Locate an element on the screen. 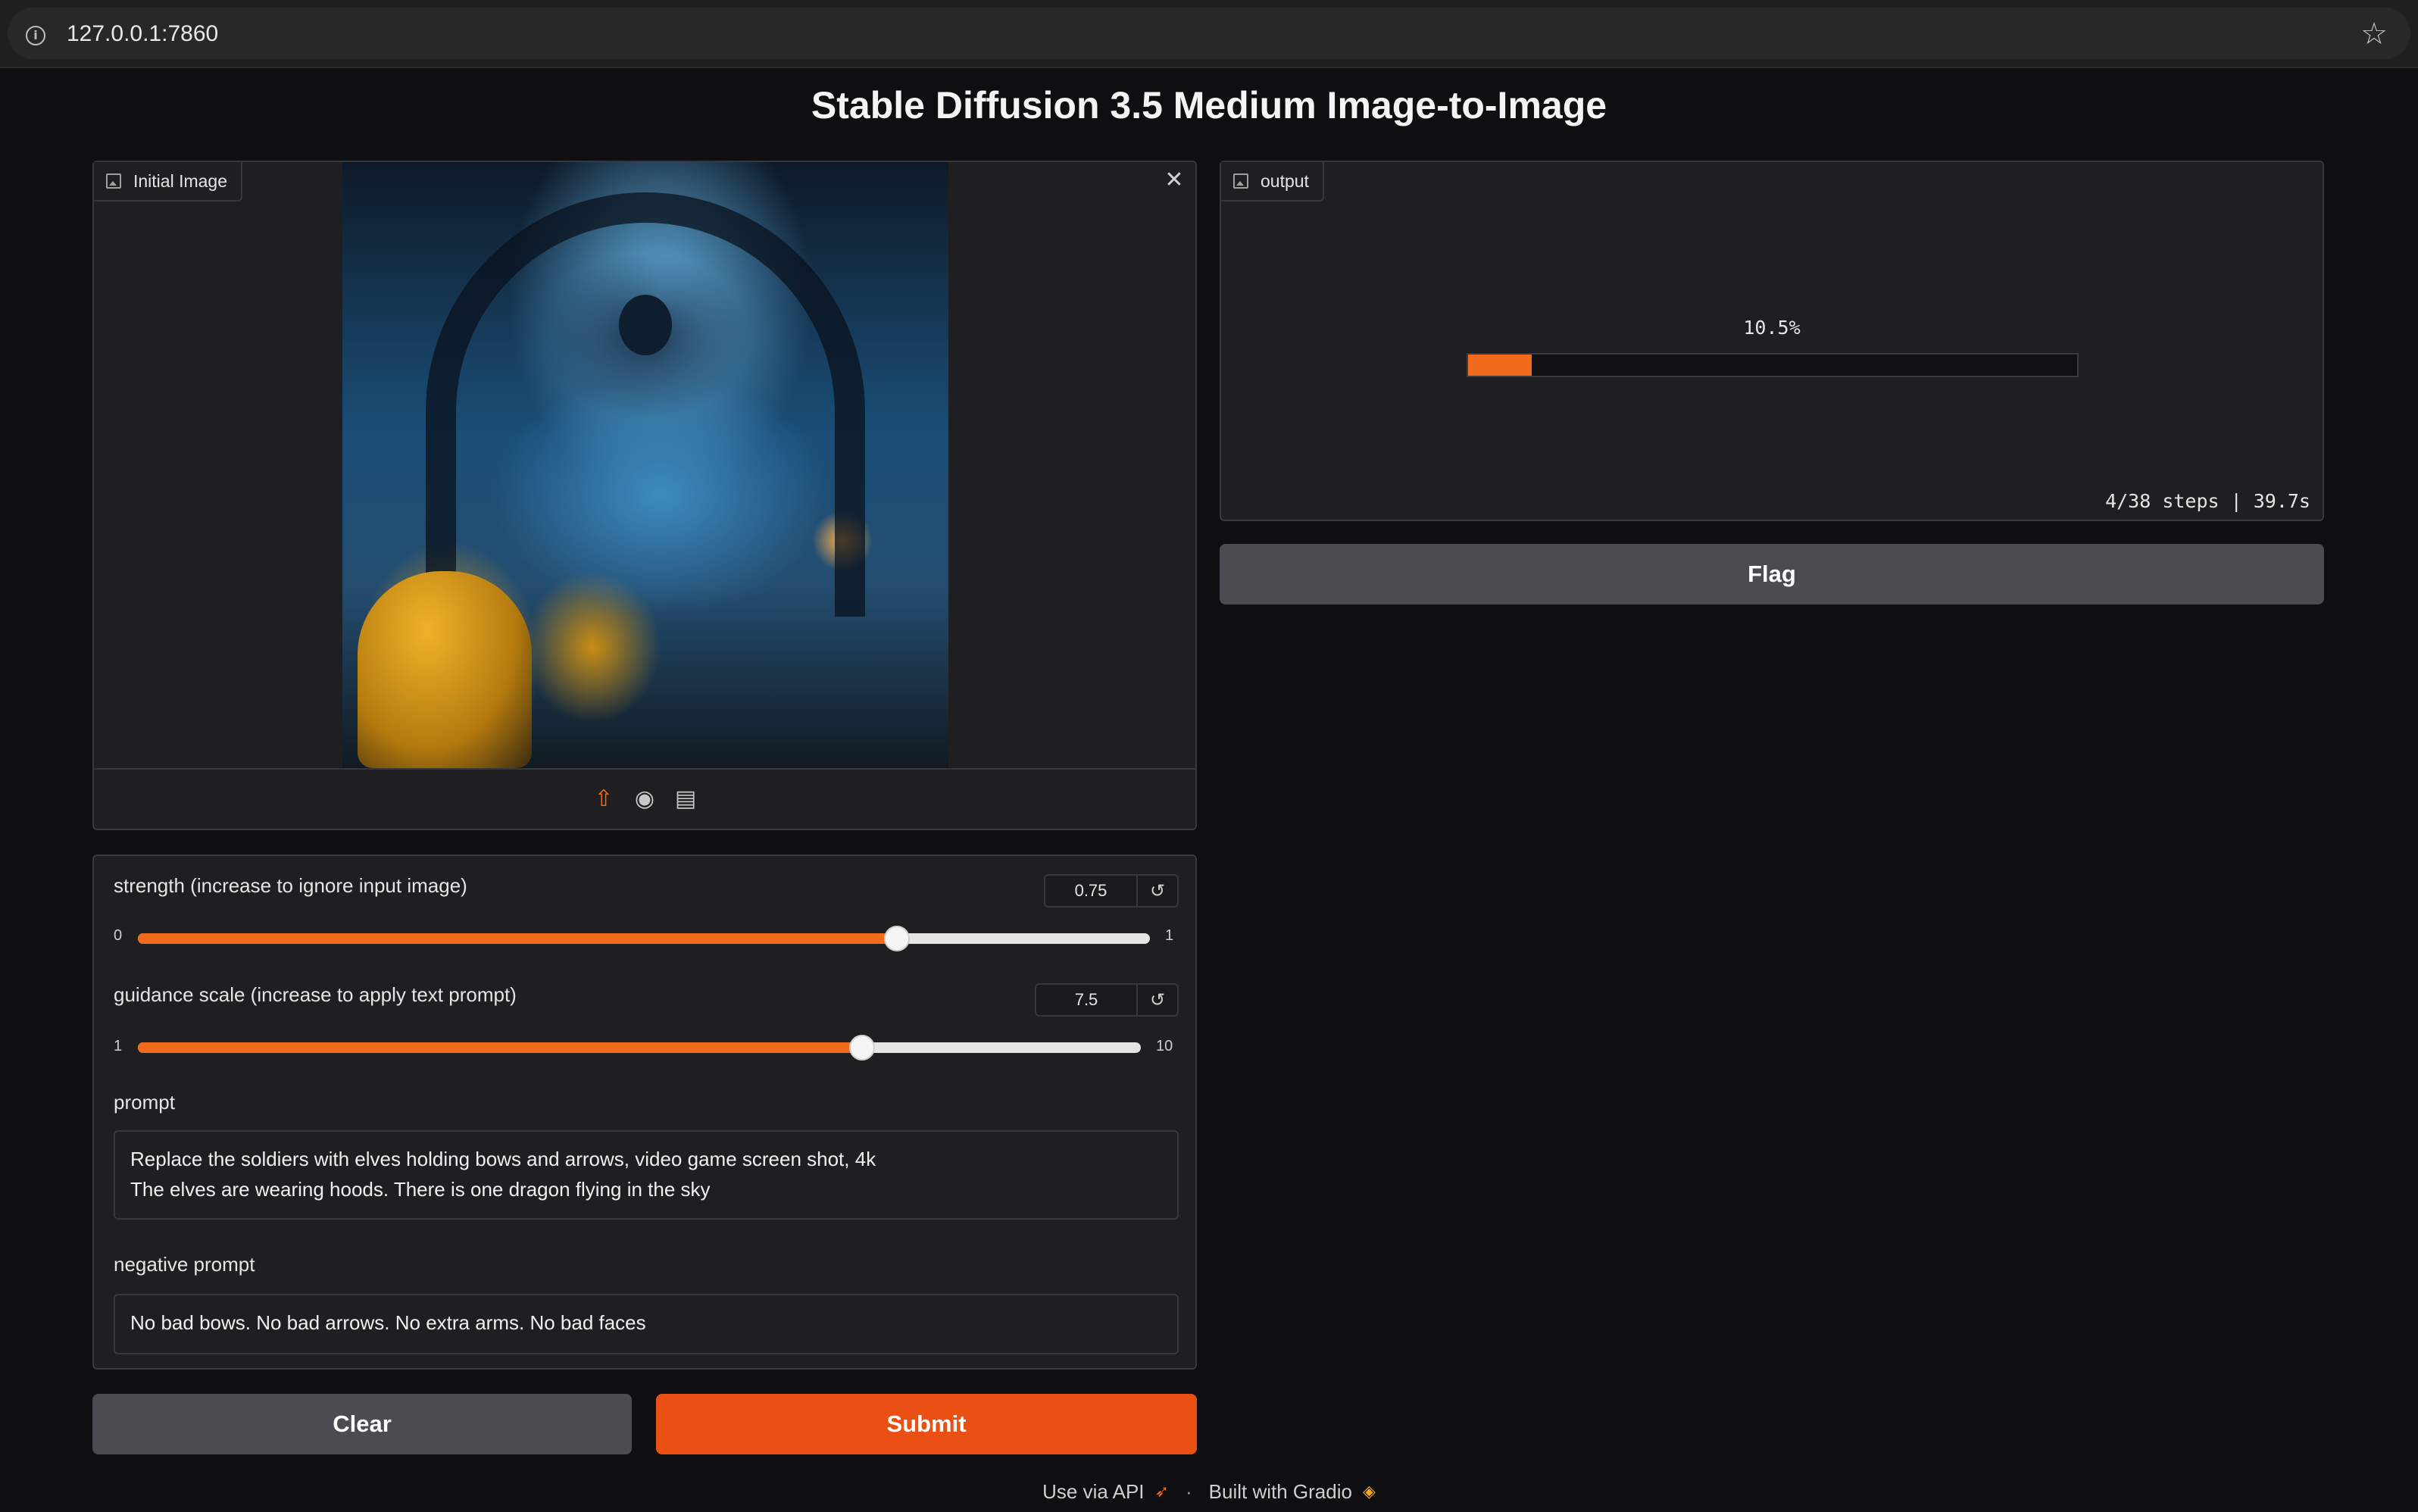 The image size is (2418, 1512). guidance-slider-thumb is located at coordinates (862, 1048).